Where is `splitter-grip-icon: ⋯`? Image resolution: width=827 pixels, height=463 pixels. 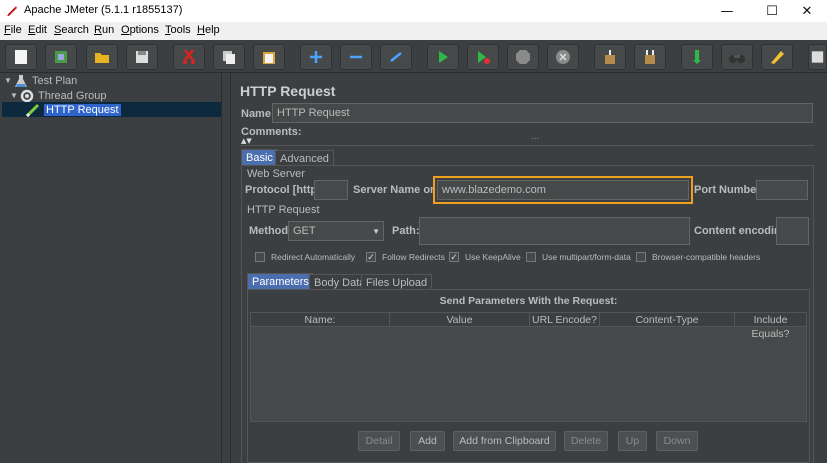
splitter-grip-icon: ⋯ is located at coordinates (535, 138).